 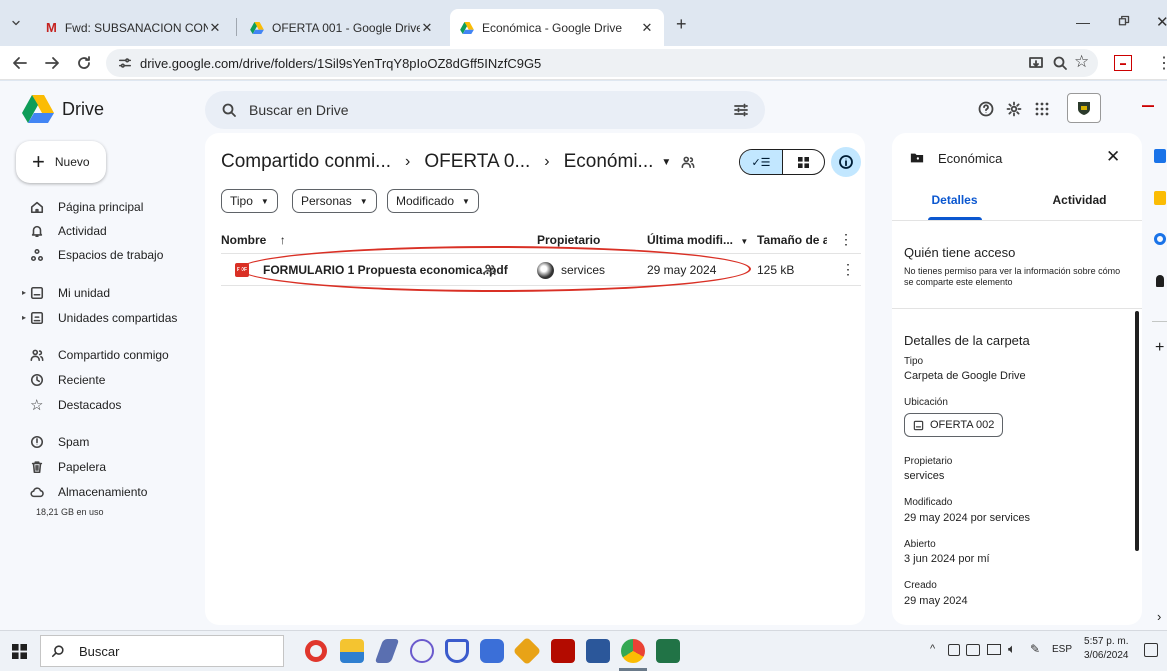 What do you see at coordinates (1160, 156) in the screenshot?
I see `calendar-addon-icon` at bounding box center [1160, 156].